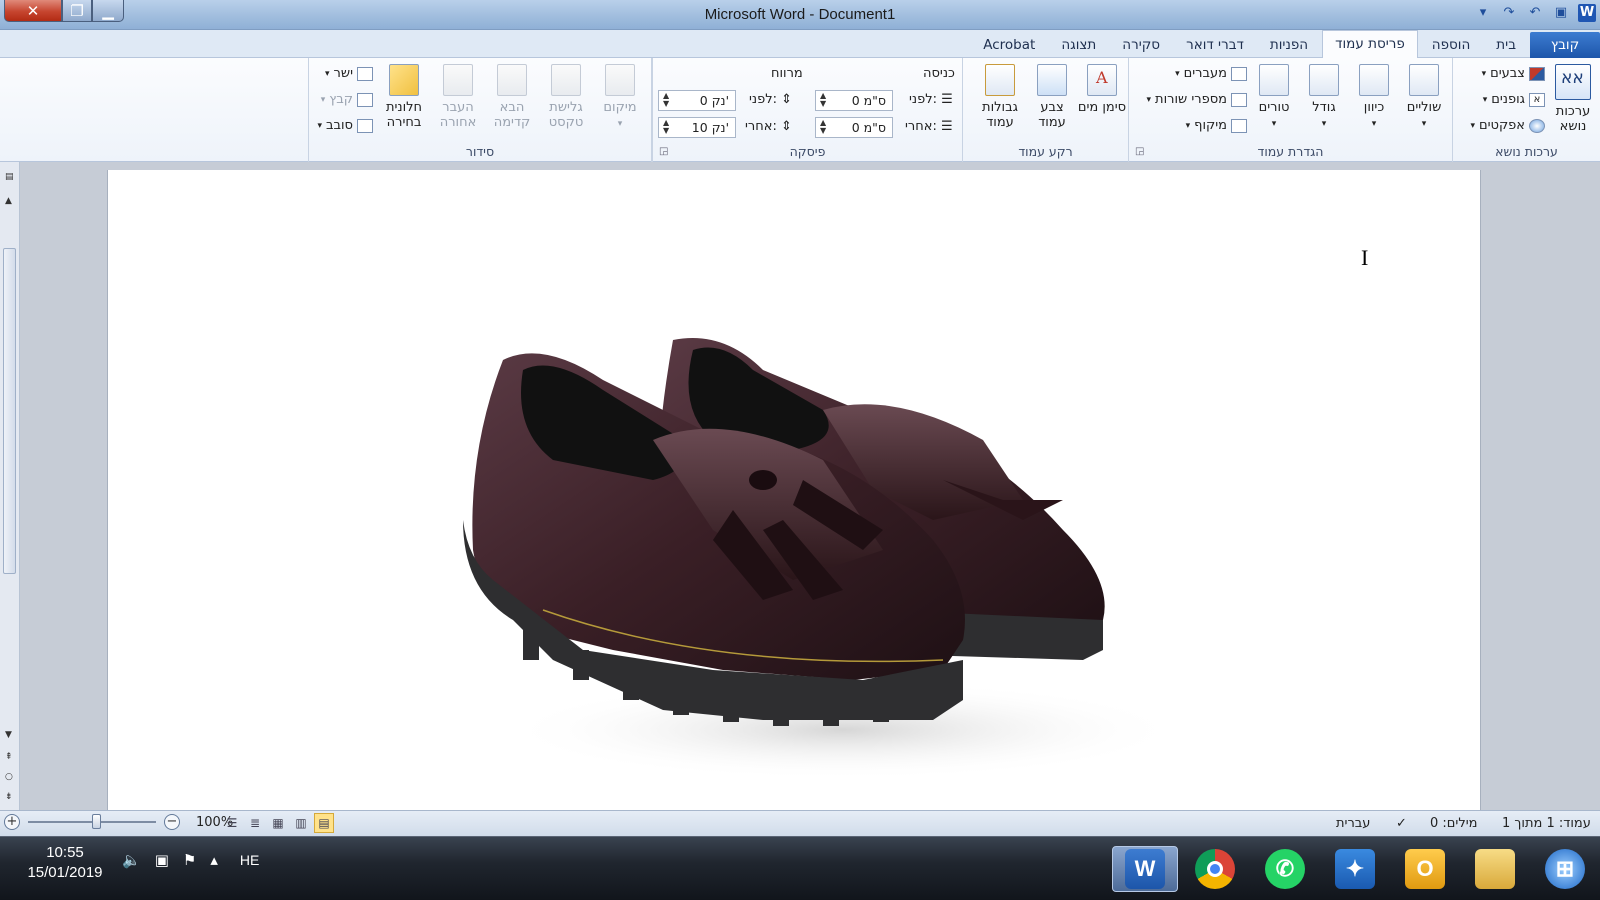  I want to click on start-button: ⊞, so click(1565, 869).